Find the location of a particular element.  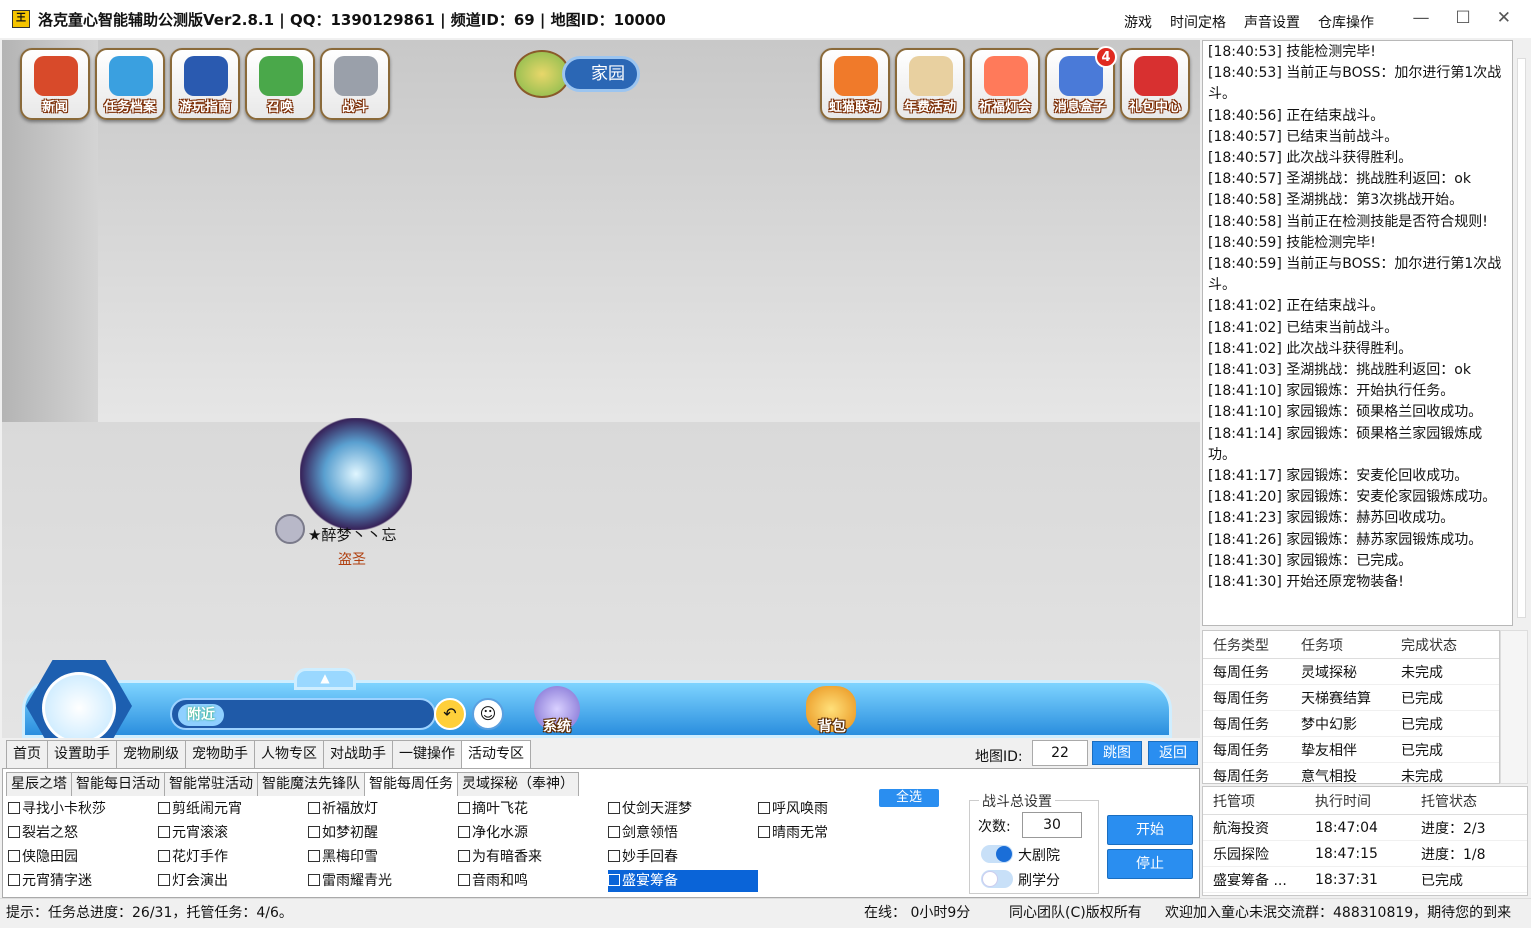

activity-checkbox: 盛宴筹备 is located at coordinates (683, 881).